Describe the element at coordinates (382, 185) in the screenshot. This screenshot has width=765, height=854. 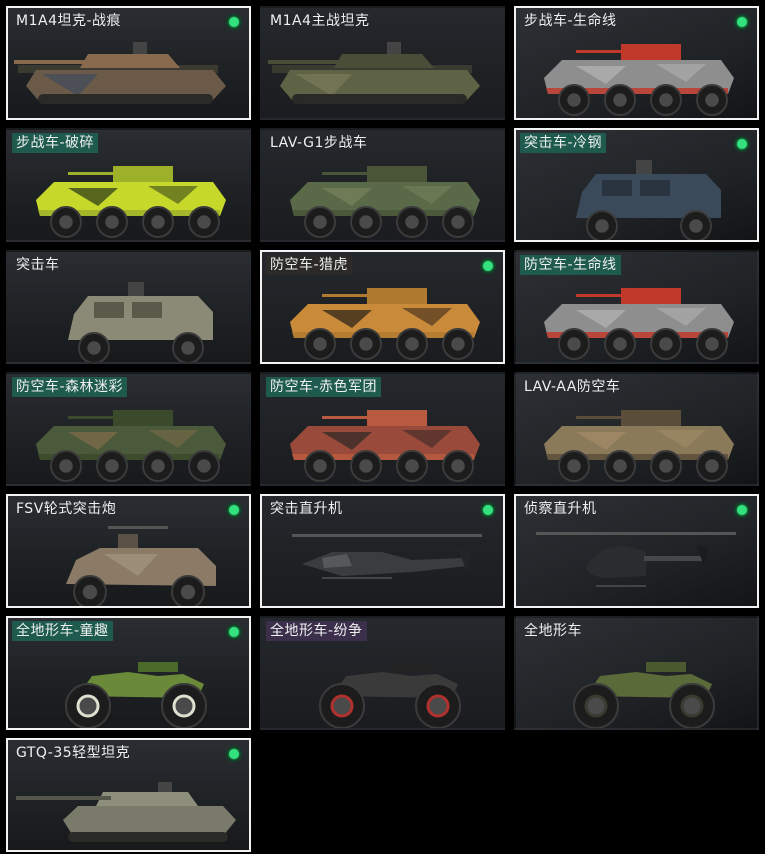
I see `vehicle-card: LAV-G1步战车` at that location.